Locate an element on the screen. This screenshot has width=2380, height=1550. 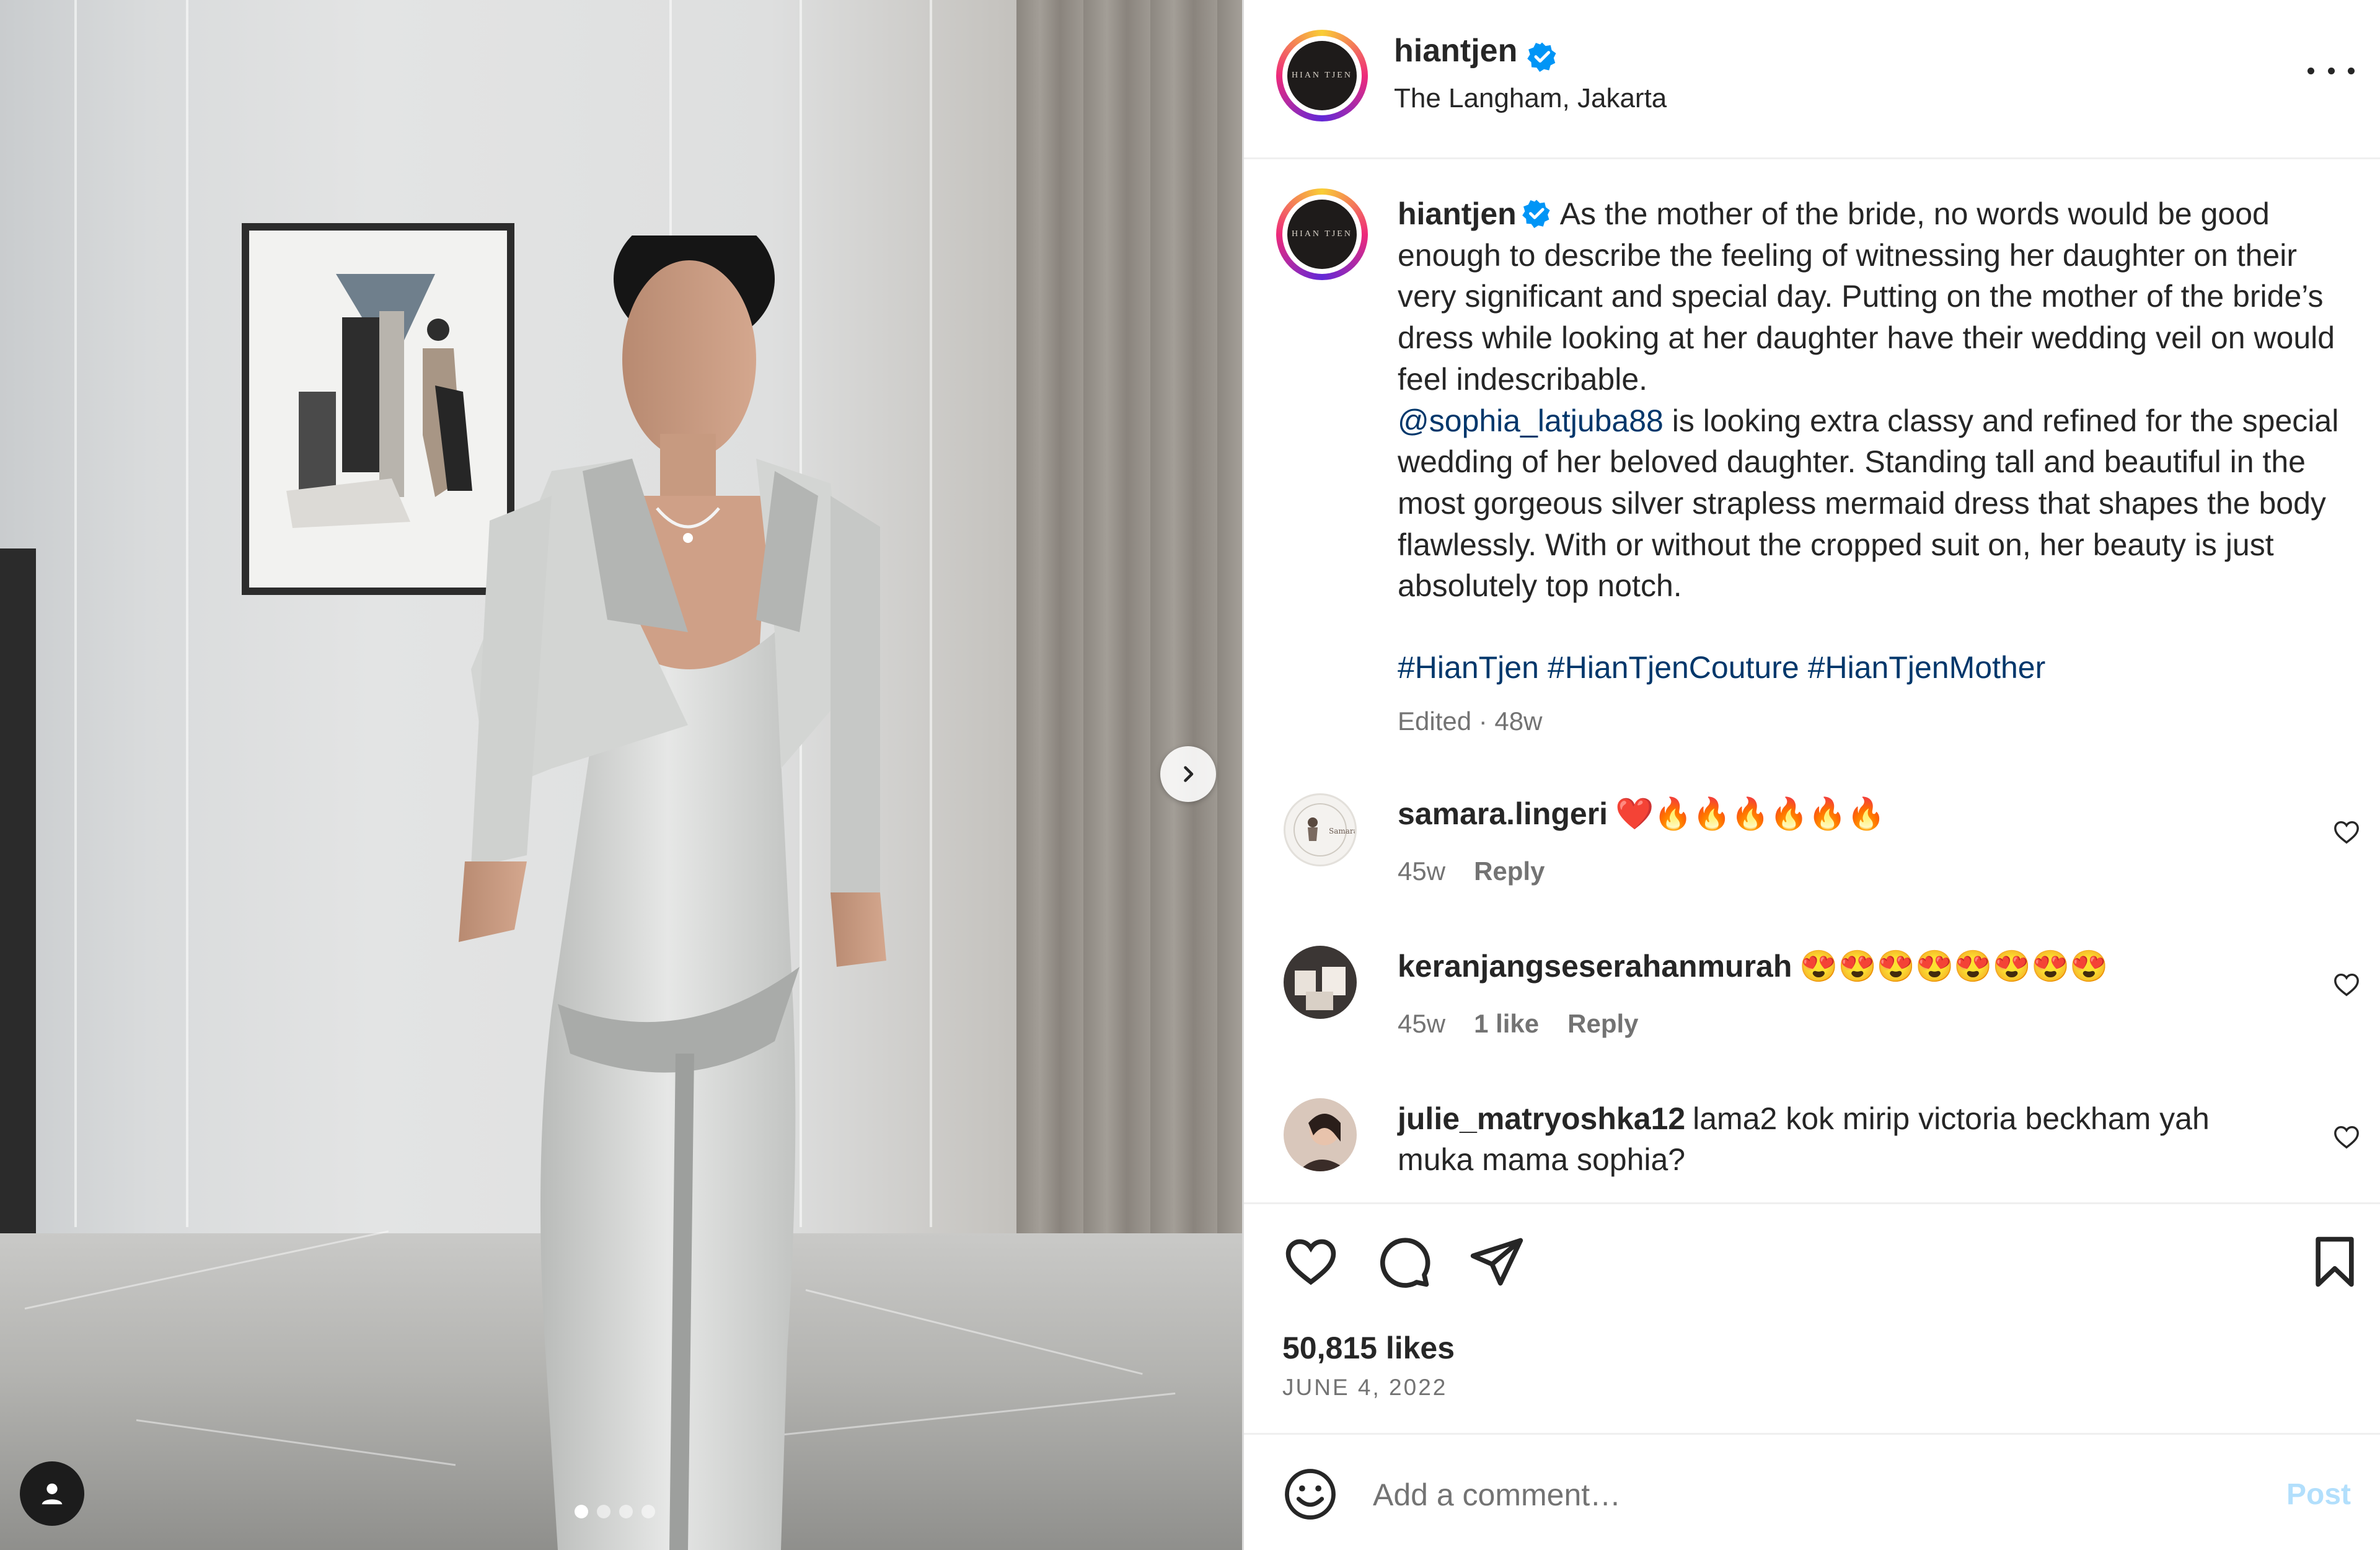
comment-text: keranjangseserahanmurah 😍😍😍😍😍😍😍😍 is located at coordinates (1831, 967).